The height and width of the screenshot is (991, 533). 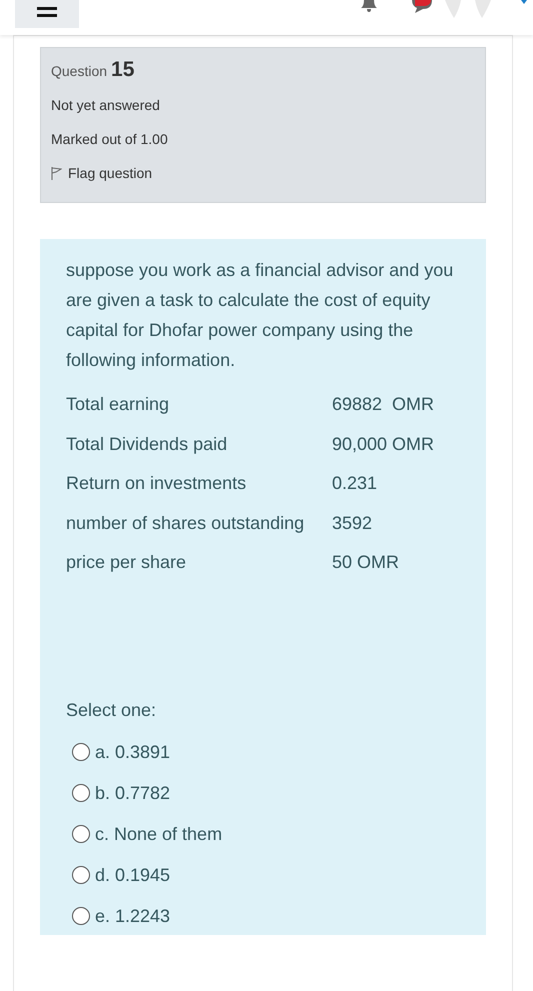 What do you see at coordinates (106, 105) in the screenshot?
I see `answer-status: Not yet answered` at bounding box center [106, 105].